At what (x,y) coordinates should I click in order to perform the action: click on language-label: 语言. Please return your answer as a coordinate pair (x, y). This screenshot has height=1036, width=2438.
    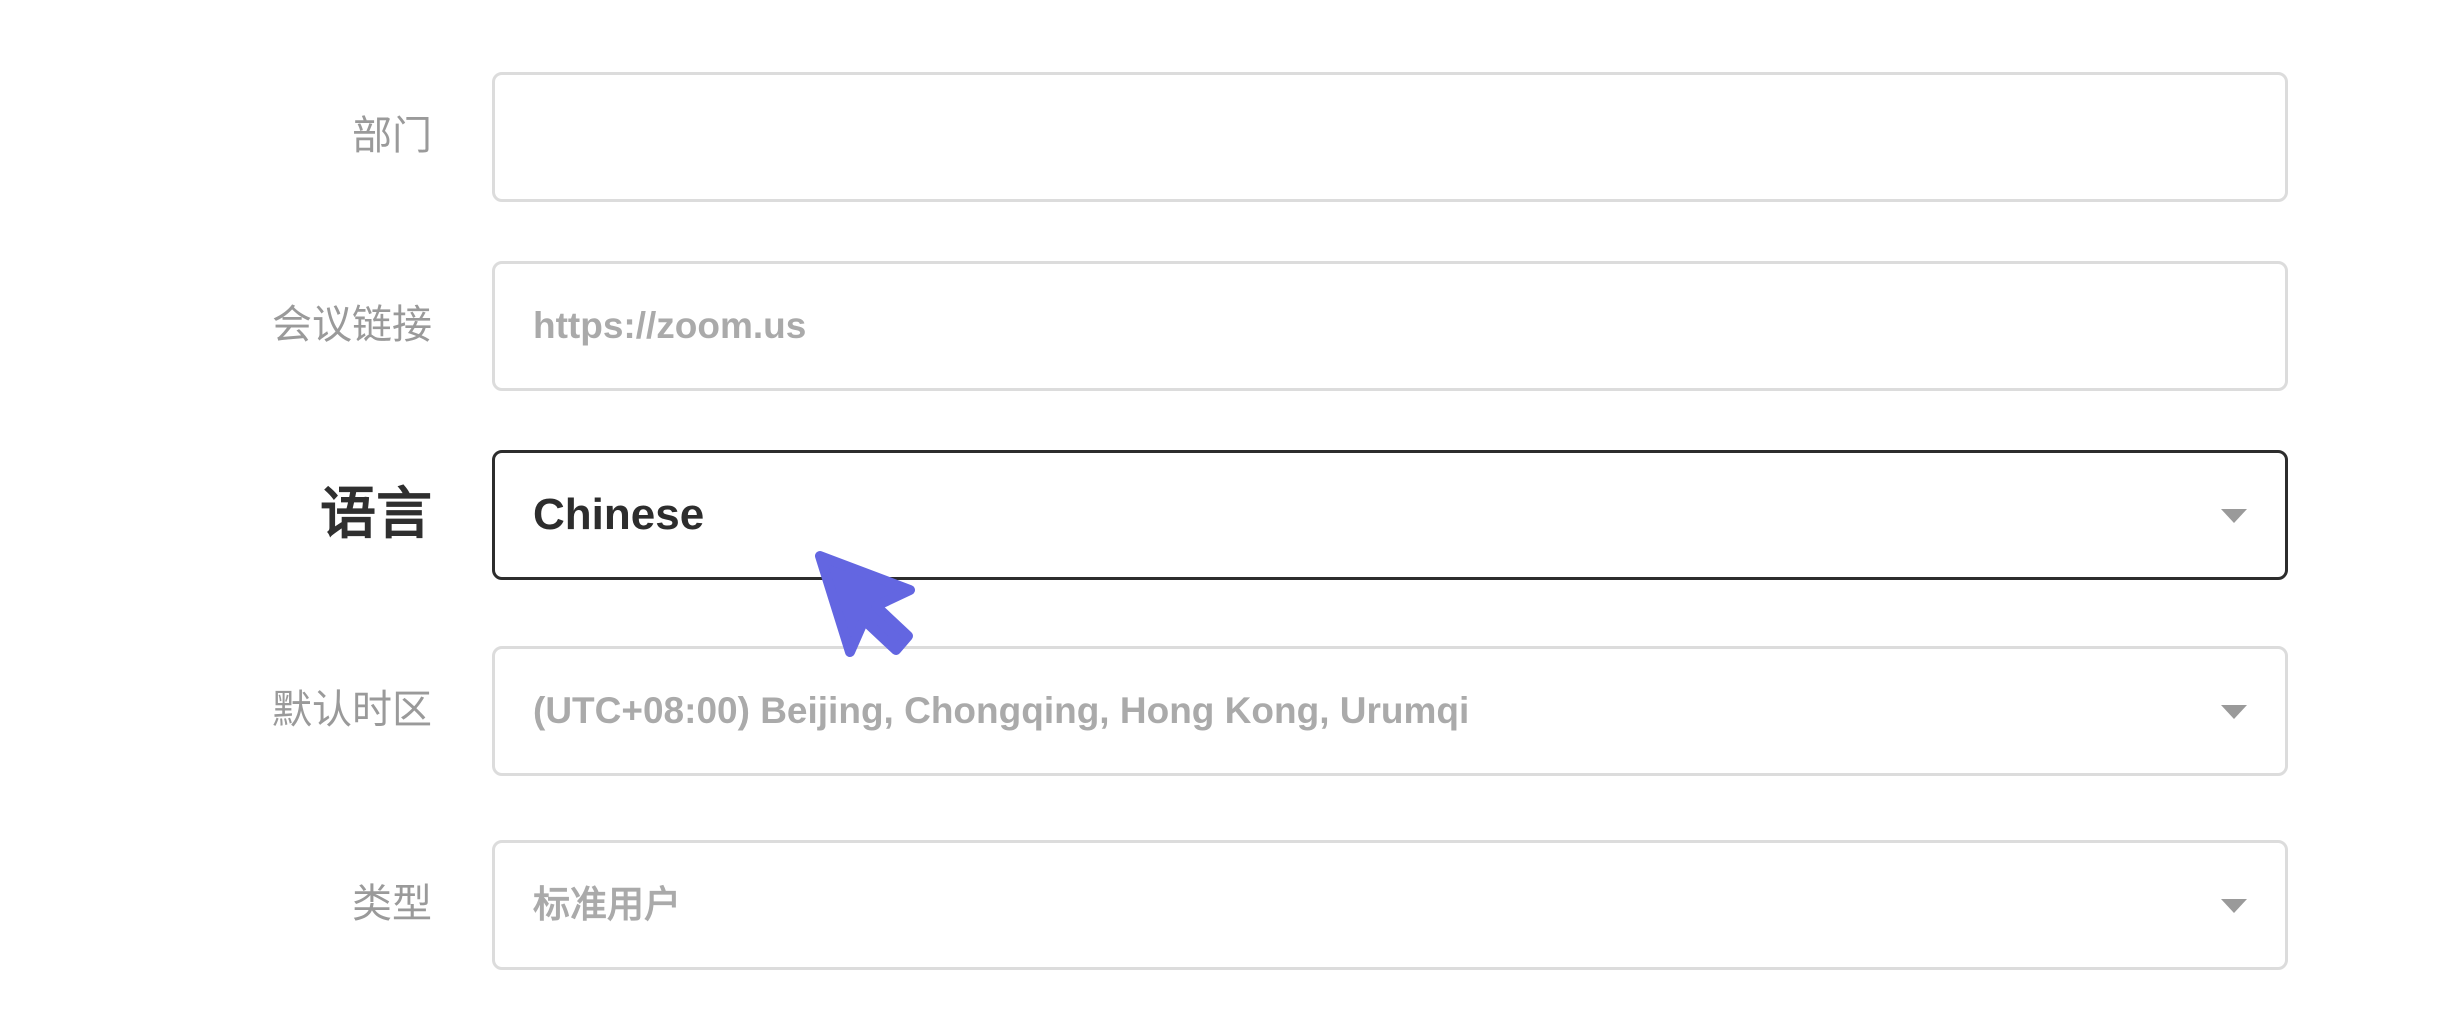
    Looking at the image, I should click on (376, 513).